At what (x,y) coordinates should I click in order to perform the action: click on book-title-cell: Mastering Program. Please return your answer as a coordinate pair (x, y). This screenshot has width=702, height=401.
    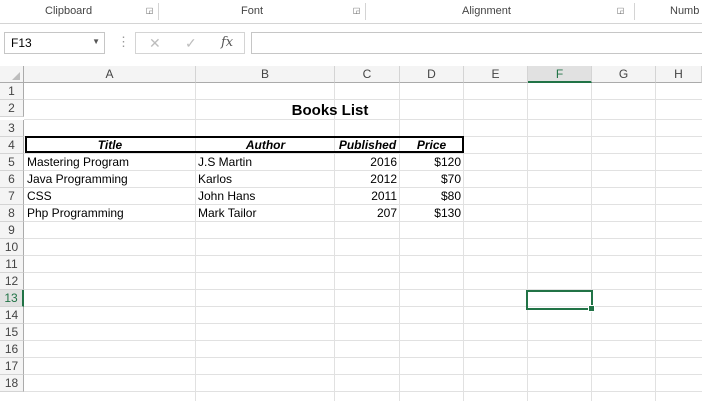
    Looking at the image, I should click on (109, 162).